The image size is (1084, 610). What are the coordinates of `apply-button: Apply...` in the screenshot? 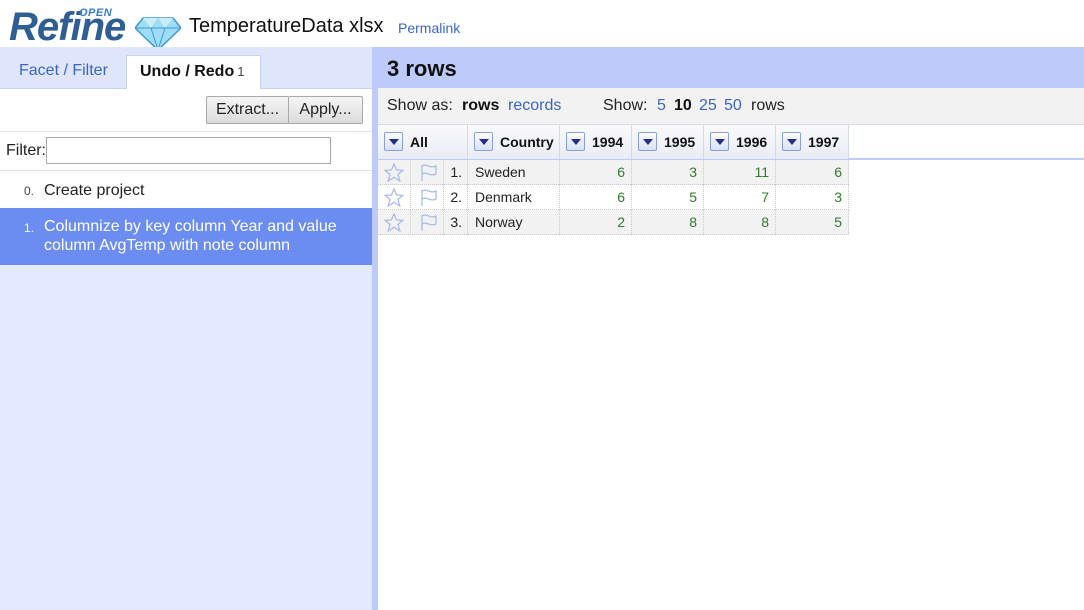 It's located at (325, 110).